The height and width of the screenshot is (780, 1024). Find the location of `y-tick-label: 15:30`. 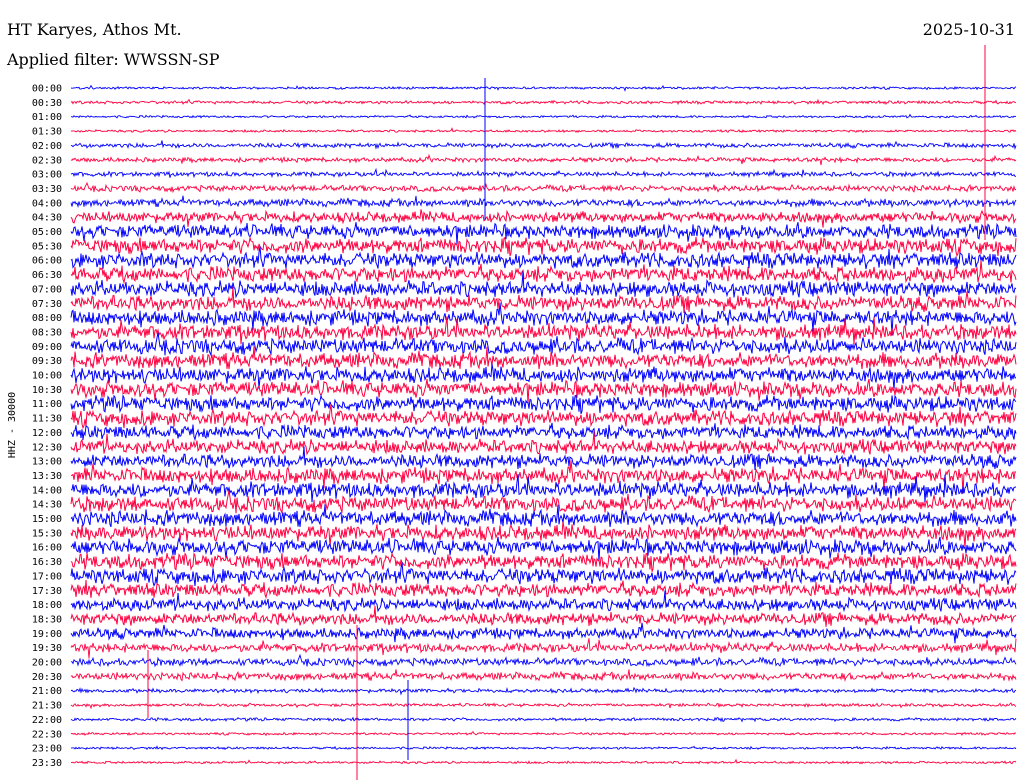

y-tick-label: 15:30 is located at coordinates (47, 533).